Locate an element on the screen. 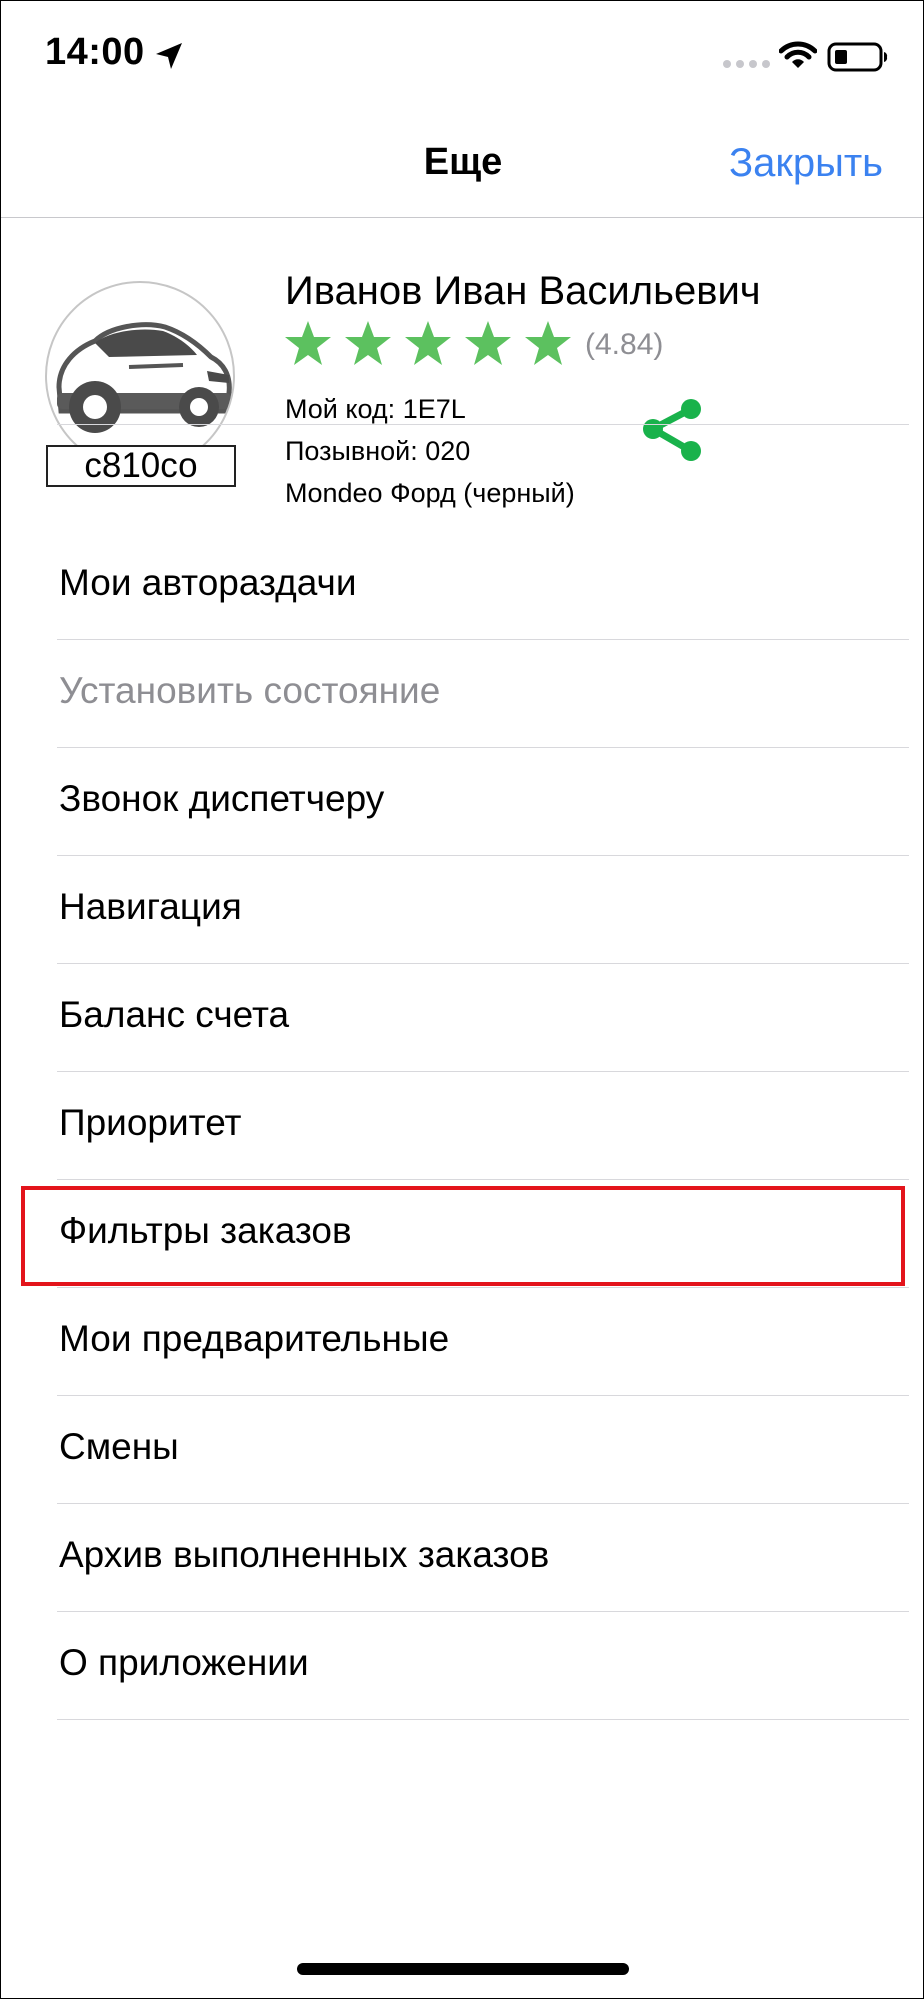 This screenshot has height=1999, width=924. rating-stars: (4.84) is located at coordinates (473, 343).